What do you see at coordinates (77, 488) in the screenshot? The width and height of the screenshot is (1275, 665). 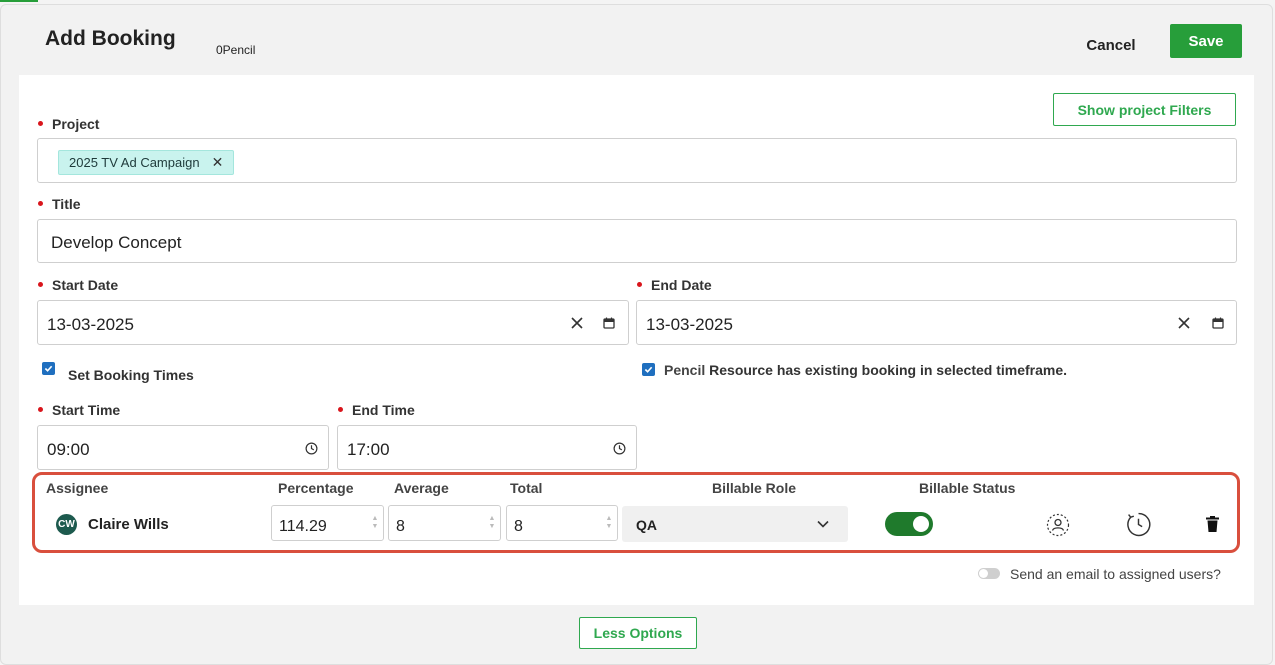 I see `assignee-column-header: Assignee` at bounding box center [77, 488].